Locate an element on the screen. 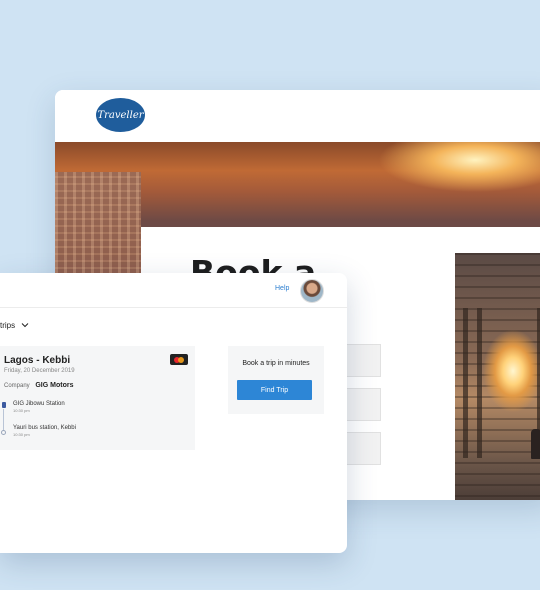 This screenshot has width=540, height=590. card-icon is located at coordinates (179, 359).